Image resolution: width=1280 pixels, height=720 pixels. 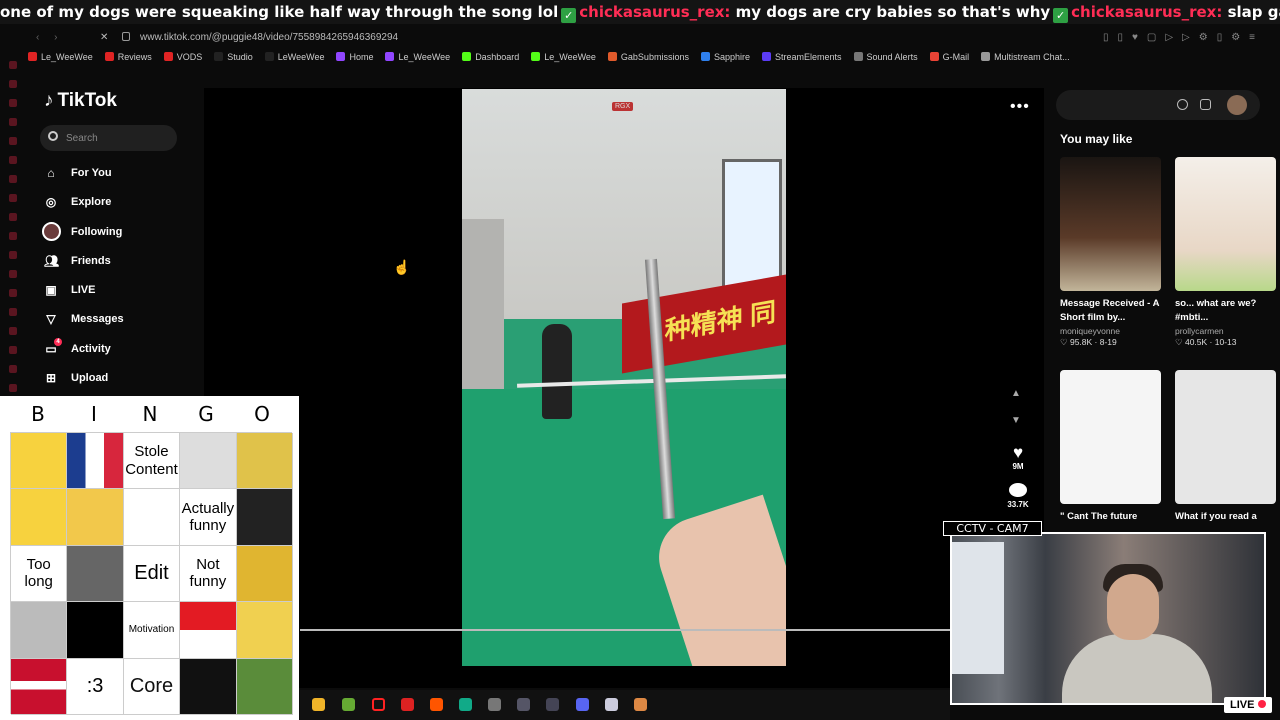 I want to click on activity-badge: 4, so click(x=58, y=341).